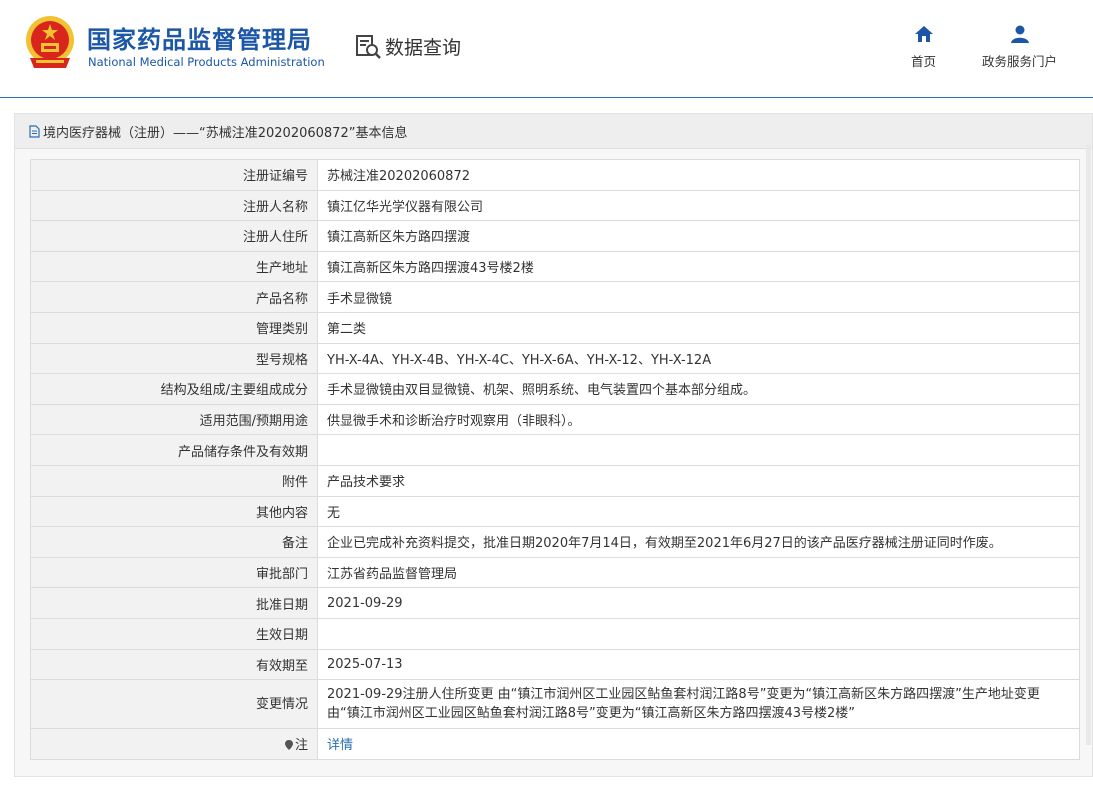  What do you see at coordinates (174, 511) in the screenshot?
I see `row-label: 其他内容` at bounding box center [174, 511].